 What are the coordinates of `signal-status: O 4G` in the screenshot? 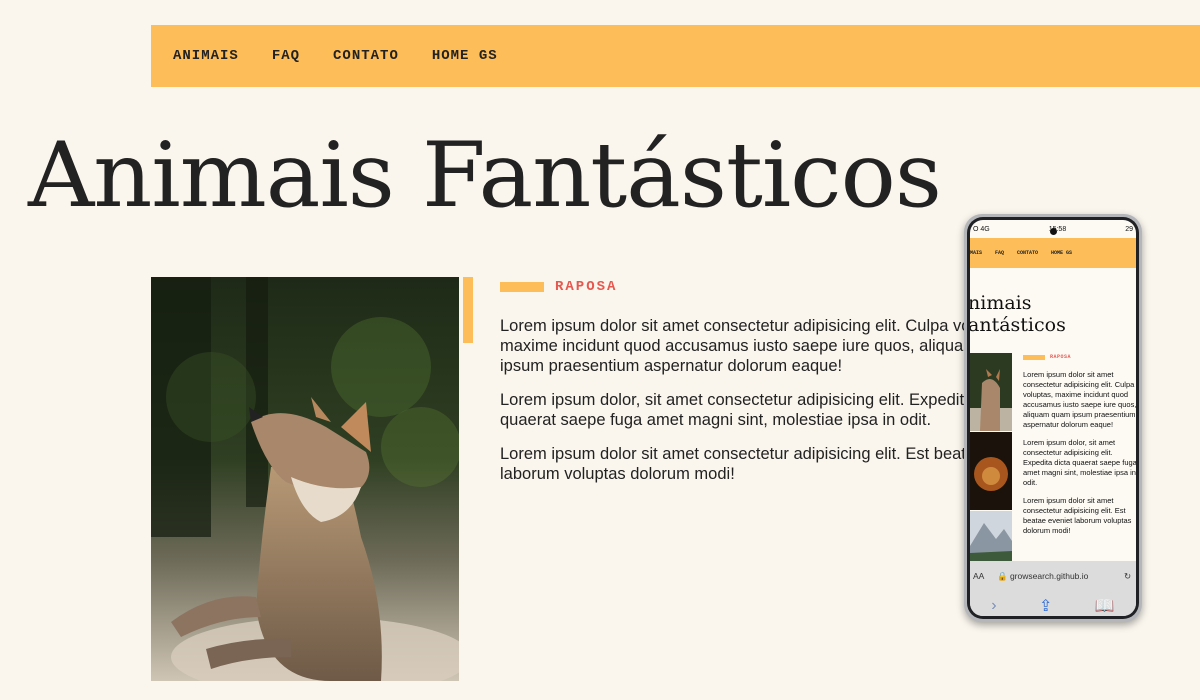 It's located at (981, 229).